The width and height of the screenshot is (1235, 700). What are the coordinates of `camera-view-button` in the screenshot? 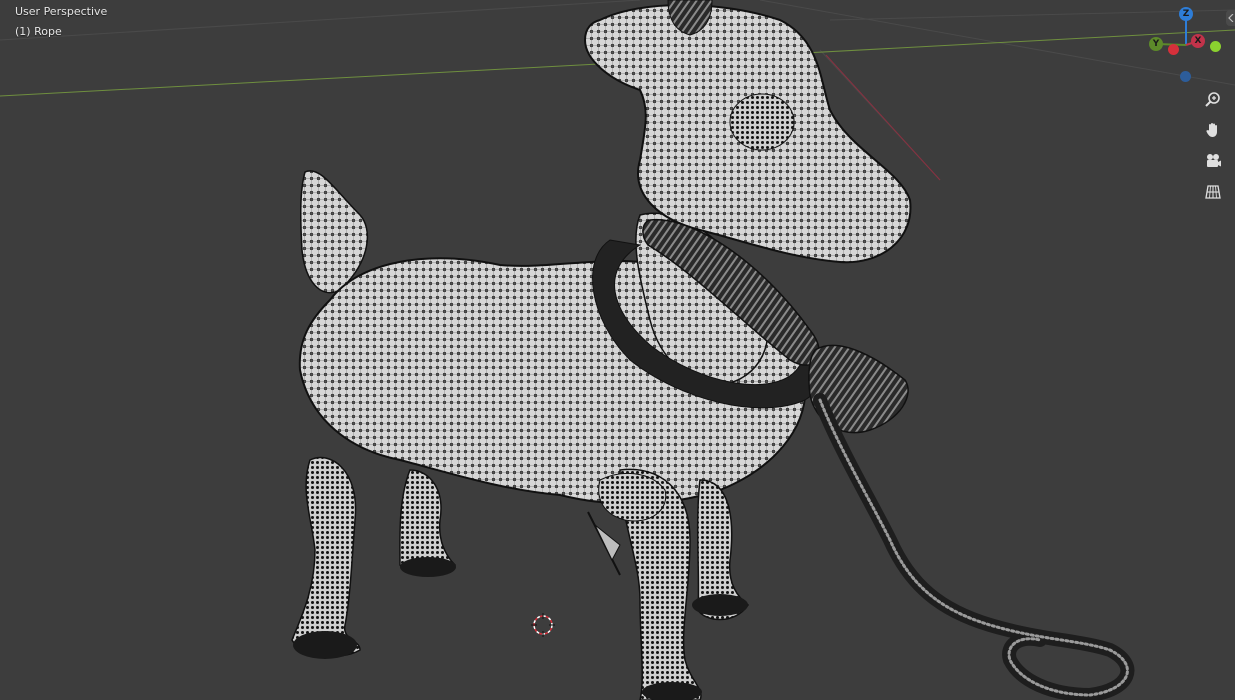 It's located at (1213, 161).